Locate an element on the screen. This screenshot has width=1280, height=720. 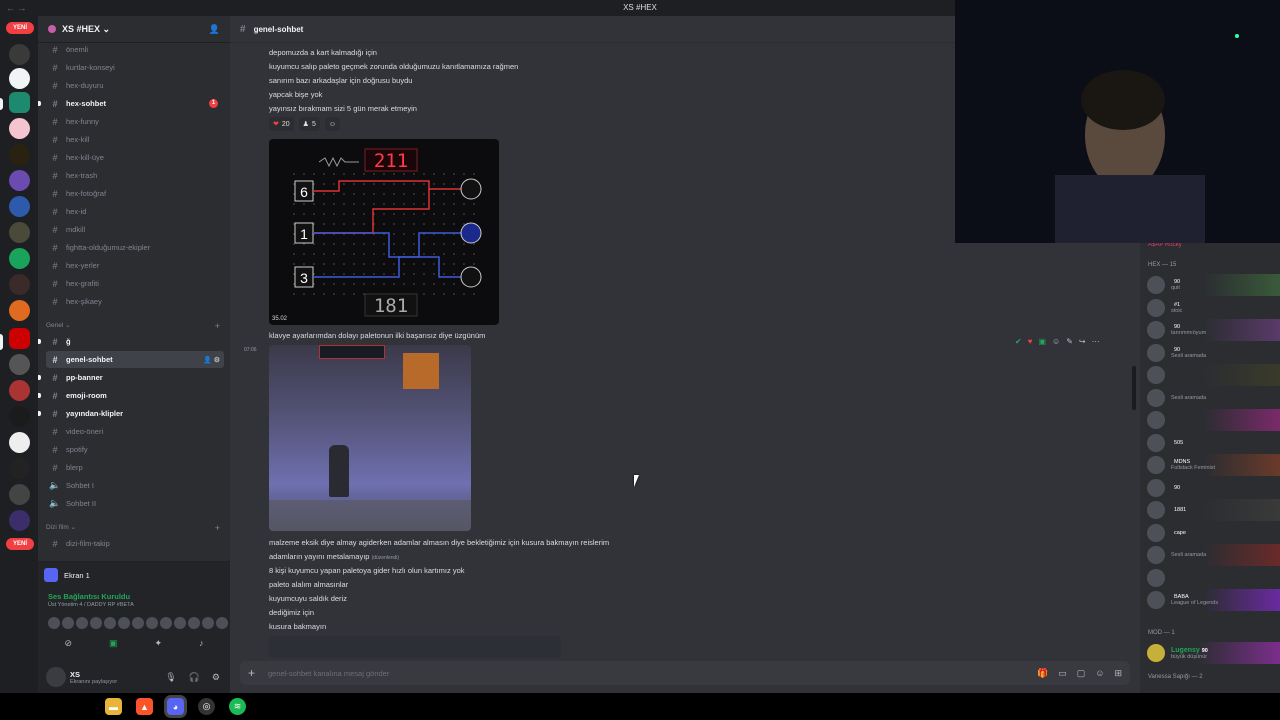
channel-item: # spotify is located at coordinates (135, 449).